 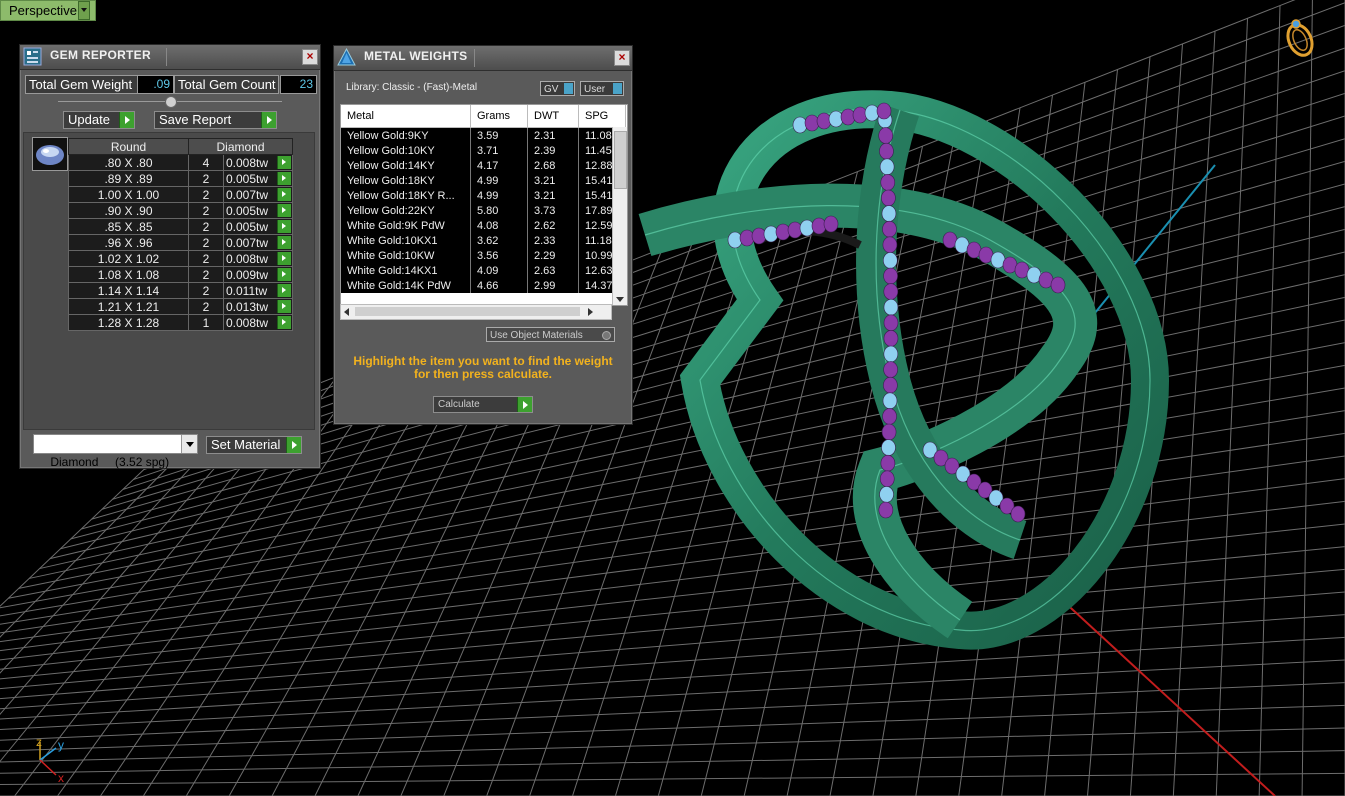 What do you see at coordinates (189, 444) in the screenshot?
I see `chevron-down-icon` at bounding box center [189, 444].